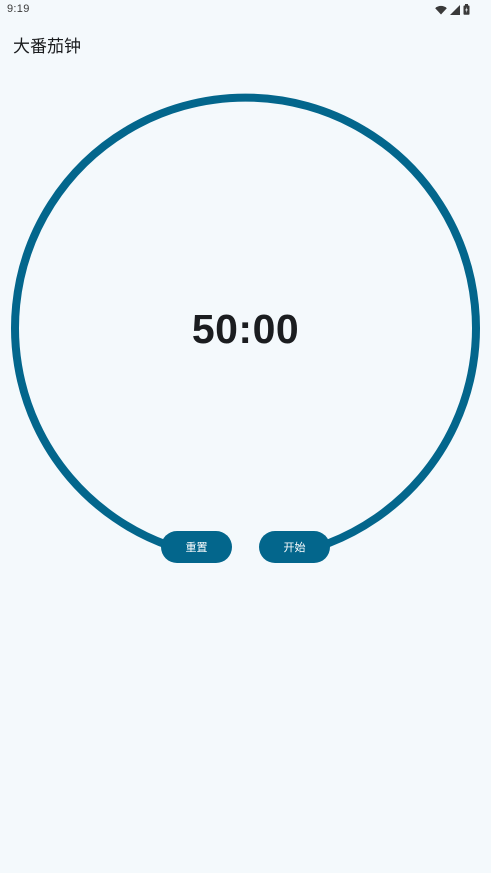  I want to click on timer-display: 50:00, so click(245, 329).